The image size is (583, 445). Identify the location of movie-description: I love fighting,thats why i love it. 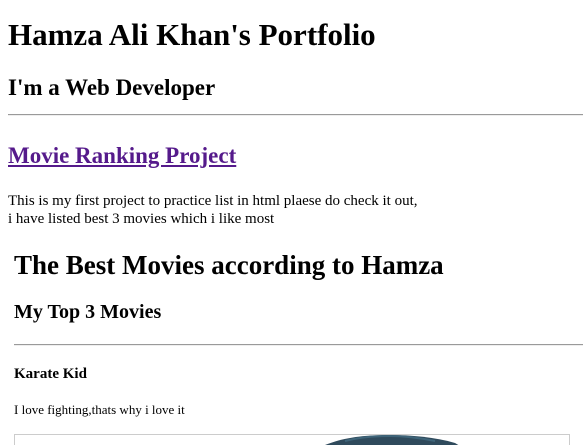
(99, 409).